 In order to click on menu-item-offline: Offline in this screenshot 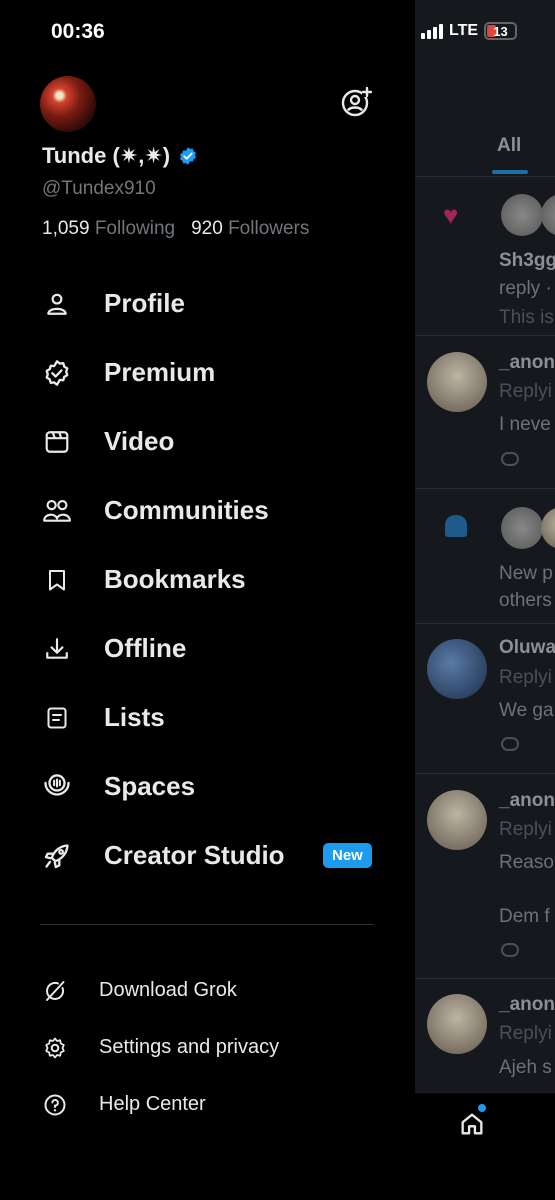, I will do `click(207, 648)`.